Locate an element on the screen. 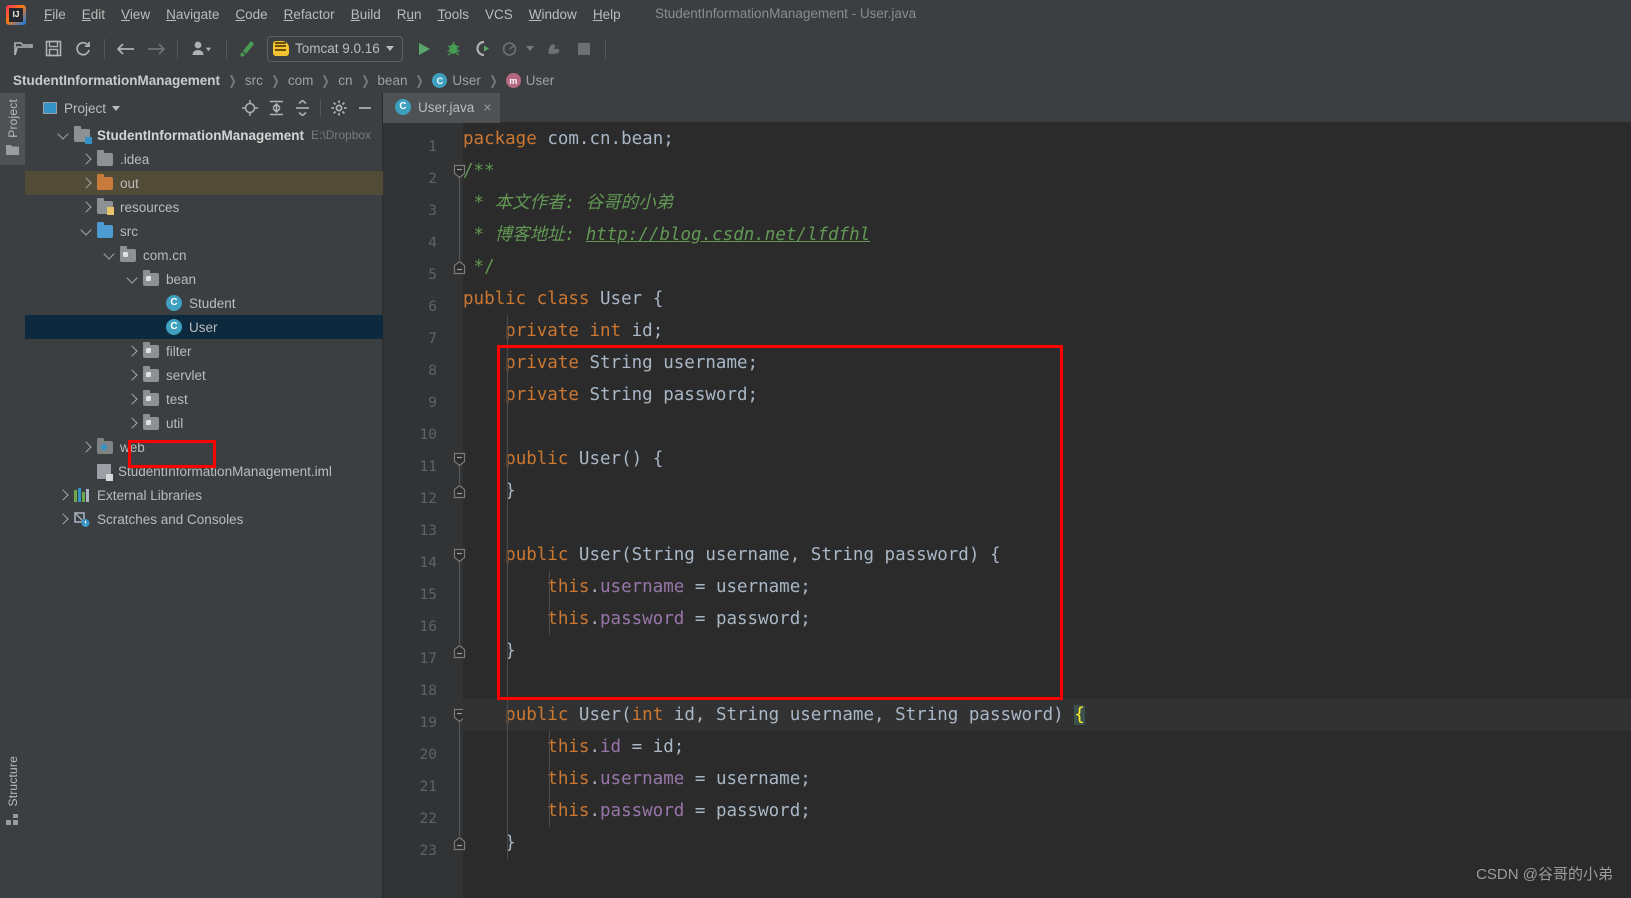  line-number: 19 is located at coordinates (428, 723).